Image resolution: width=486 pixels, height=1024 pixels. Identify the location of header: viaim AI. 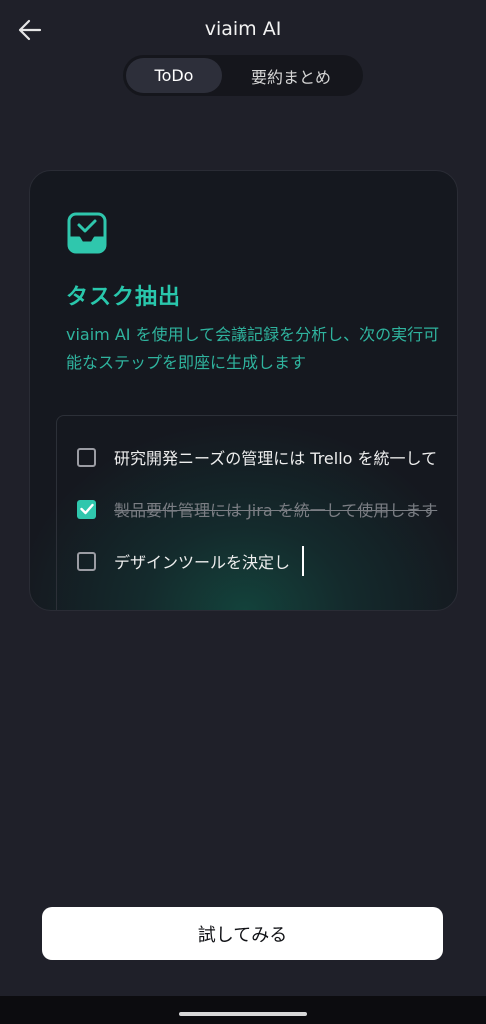
(243, 30).